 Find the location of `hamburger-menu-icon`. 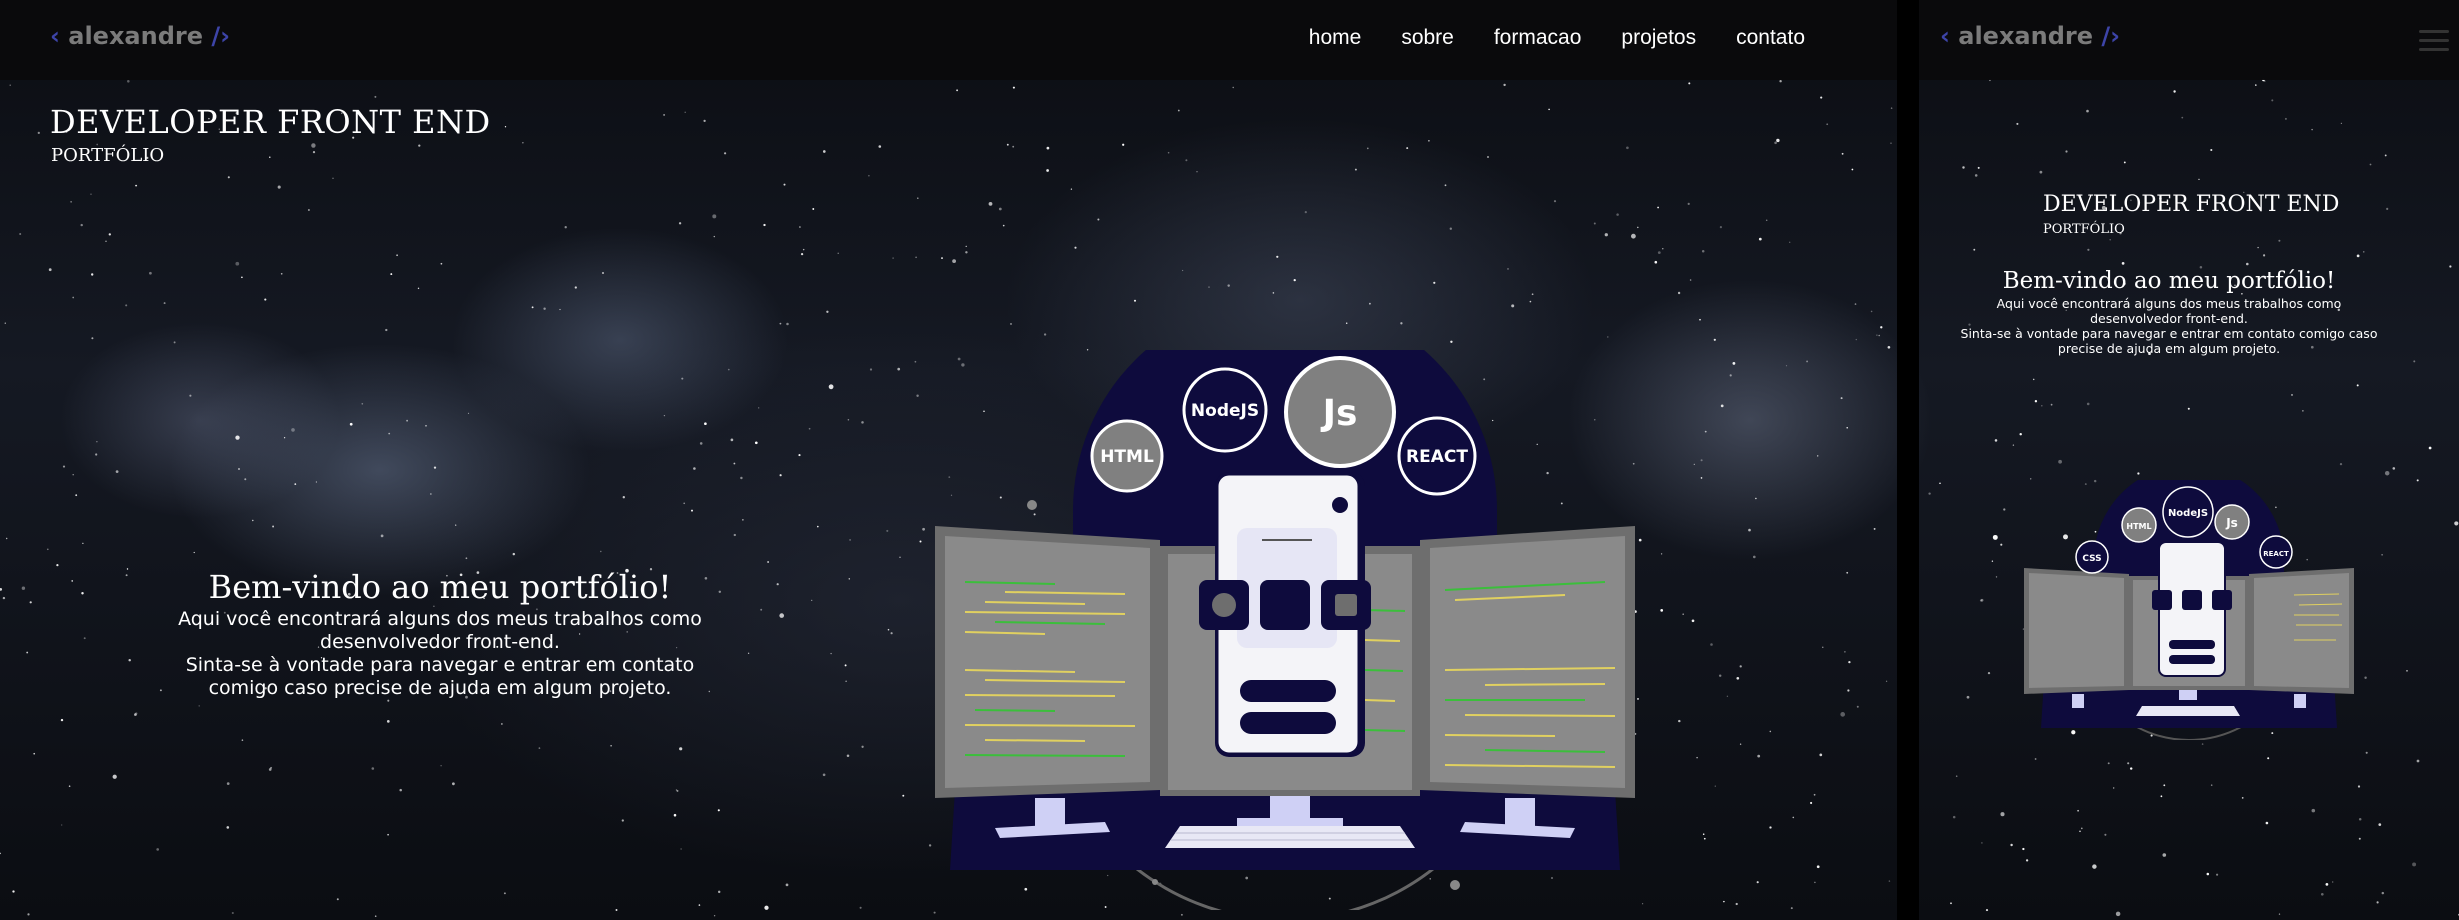

hamburger-menu-icon is located at coordinates (2434, 41).